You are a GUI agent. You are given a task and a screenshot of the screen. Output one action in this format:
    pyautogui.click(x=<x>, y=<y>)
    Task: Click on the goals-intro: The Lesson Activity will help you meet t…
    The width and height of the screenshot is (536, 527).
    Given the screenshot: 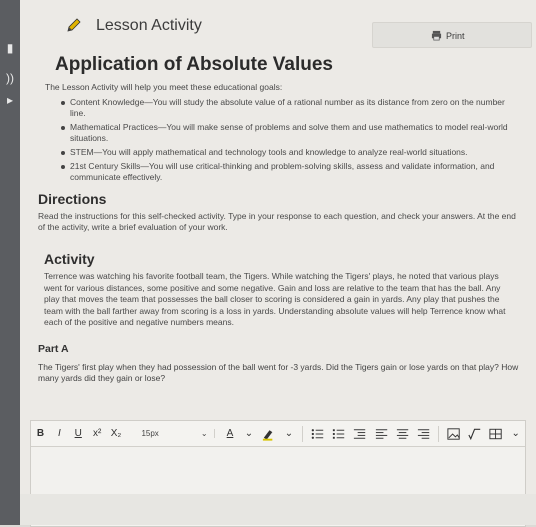 What is the action you would take?
    pyautogui.click(x=164, y=87)
    